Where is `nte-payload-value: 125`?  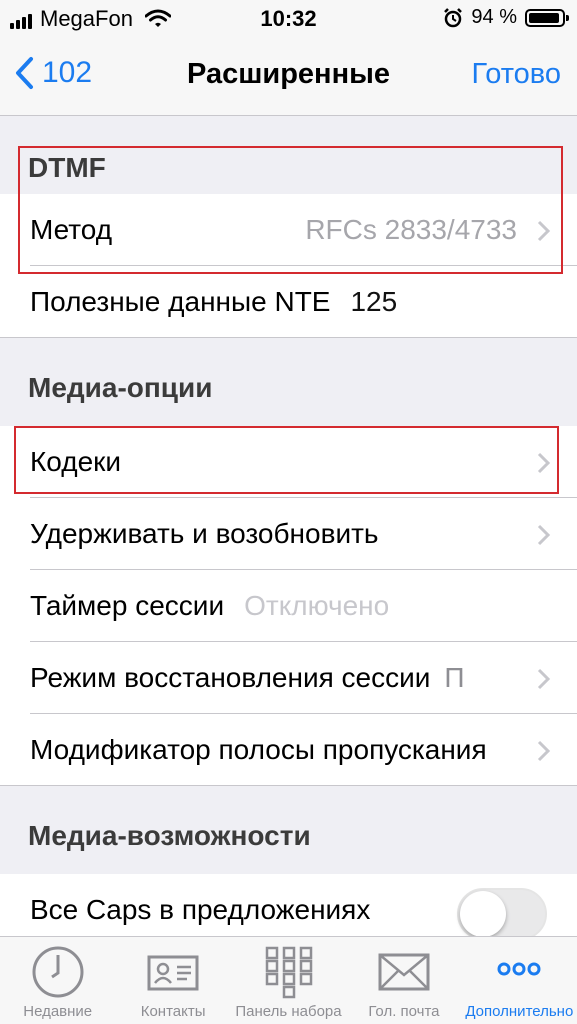
nte-payload-value: 125 is located at coordinates (374, 301).